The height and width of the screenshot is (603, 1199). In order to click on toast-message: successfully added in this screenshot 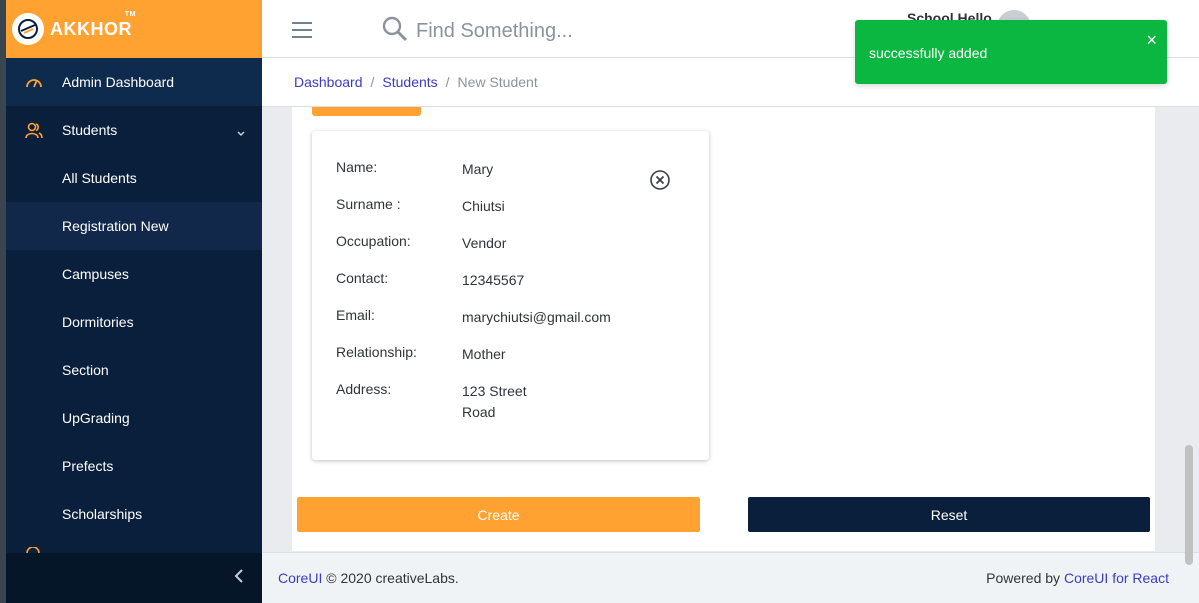, I will do `click(928, 53)`.